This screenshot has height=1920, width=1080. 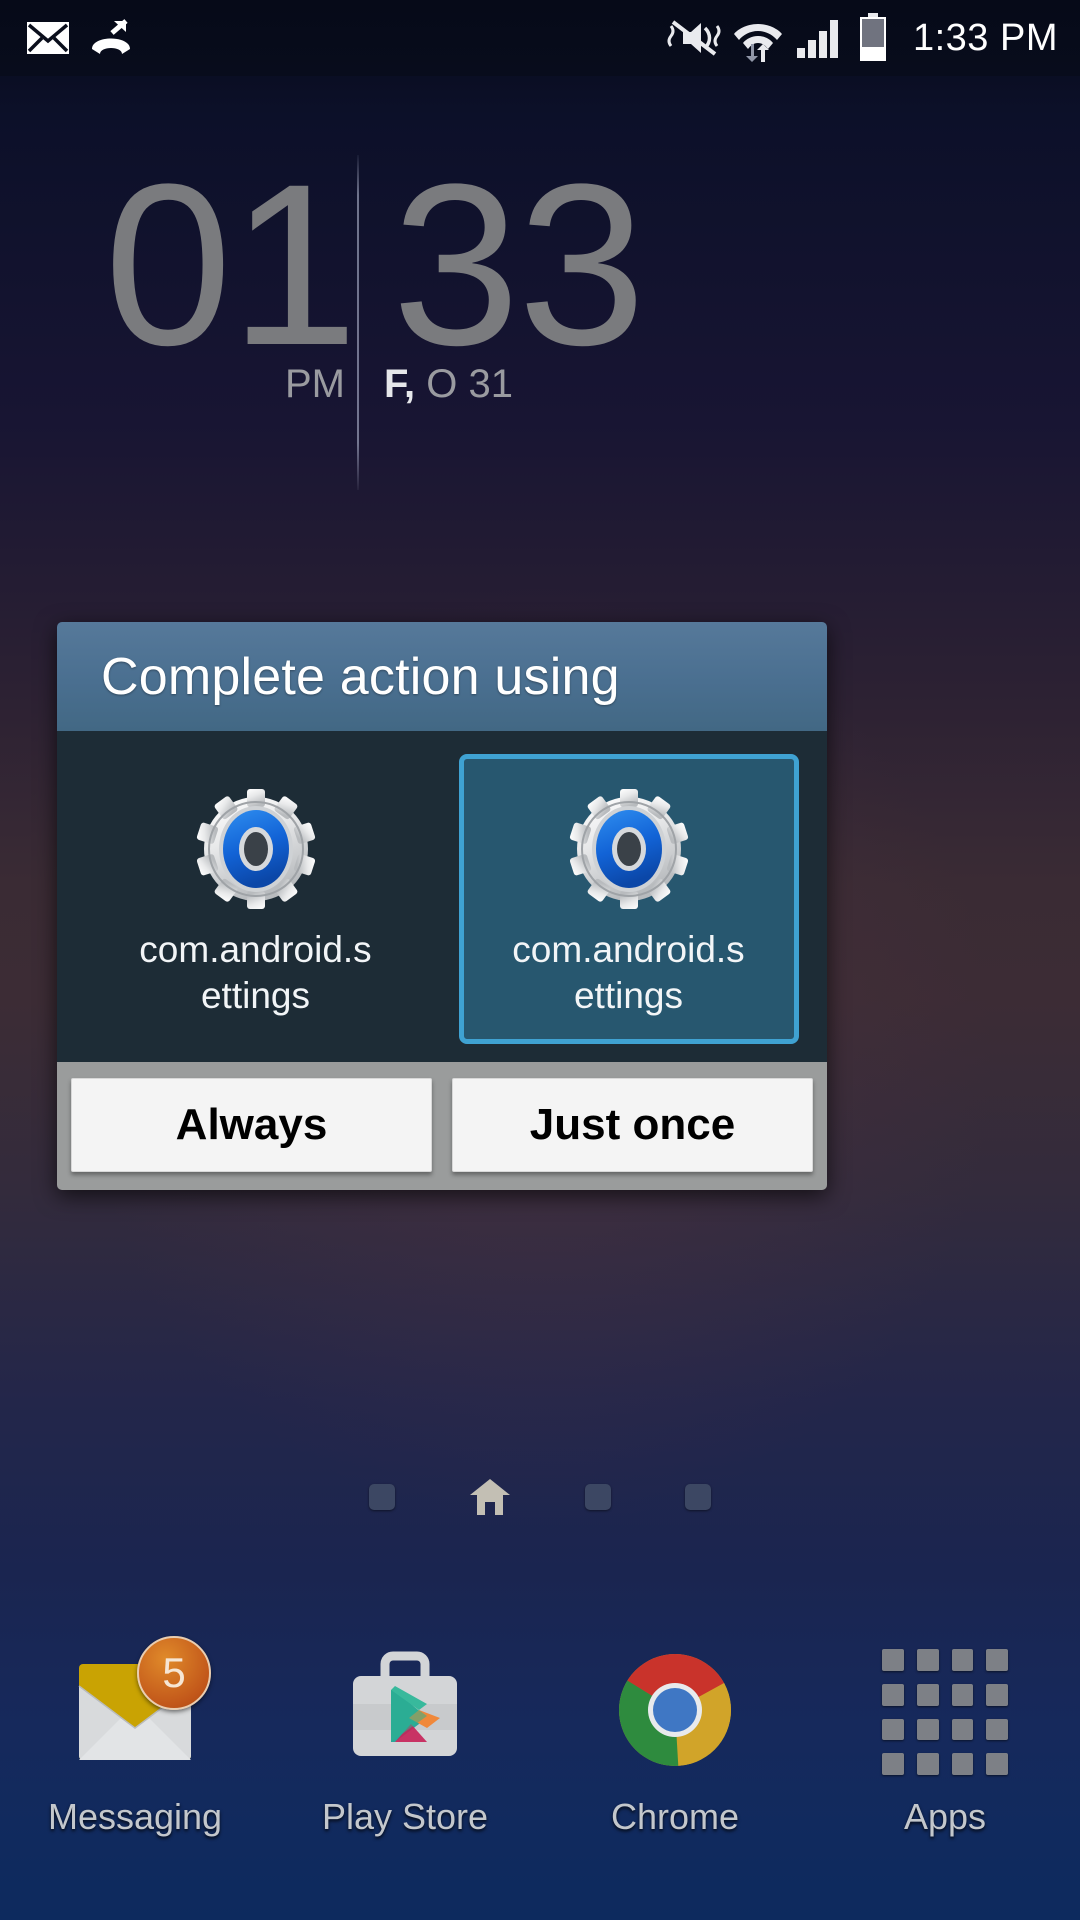 I want to click on status-bar-right-icons: 1:33 PM, so click(x=873, y=38).